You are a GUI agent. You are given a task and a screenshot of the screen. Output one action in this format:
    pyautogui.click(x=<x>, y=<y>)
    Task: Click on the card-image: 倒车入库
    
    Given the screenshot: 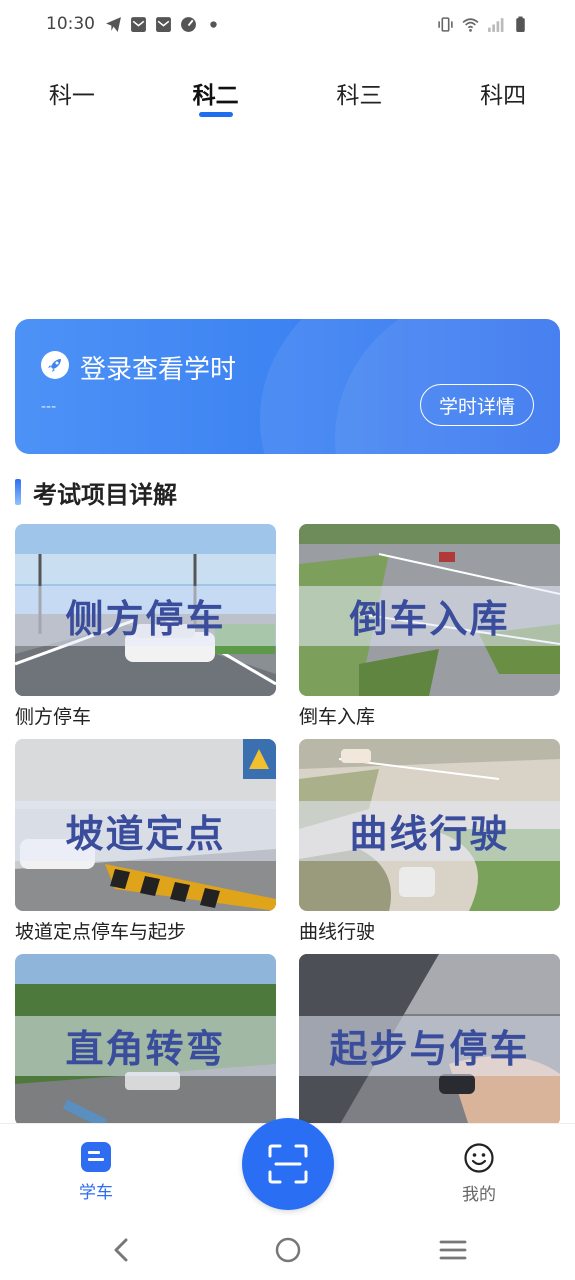 What is the action you would take?
    pyautogui.click(x=429, y=610)
    